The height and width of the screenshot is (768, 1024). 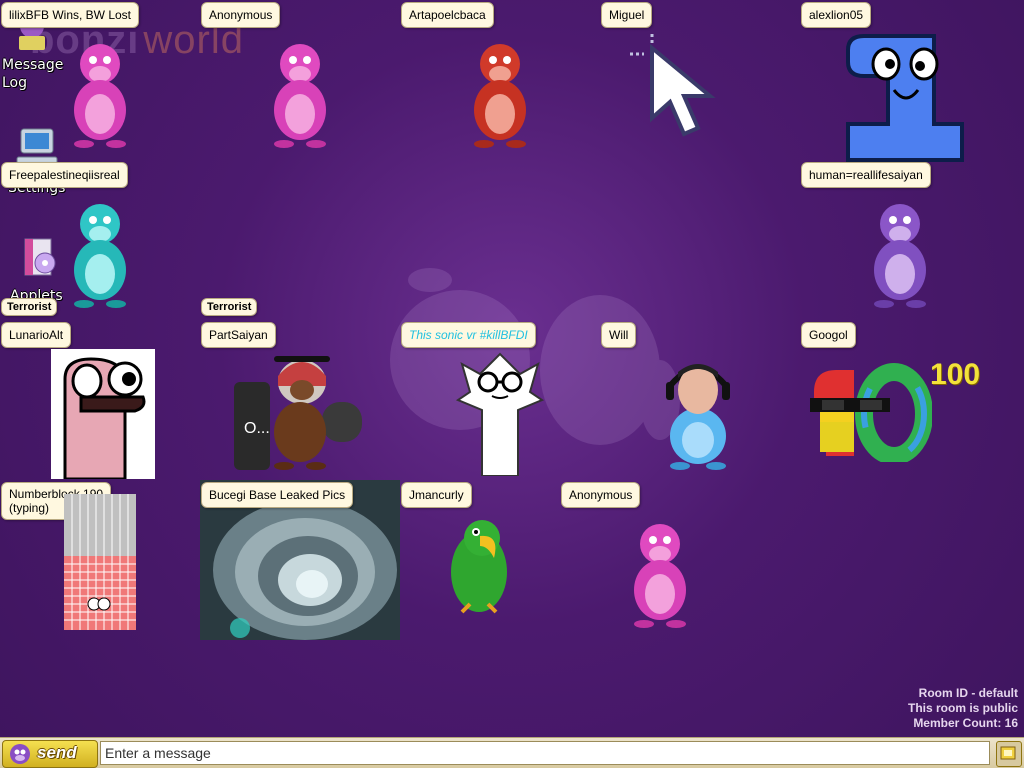 I want to click on numberblock-190-avatar, so click(x=100, y=562).